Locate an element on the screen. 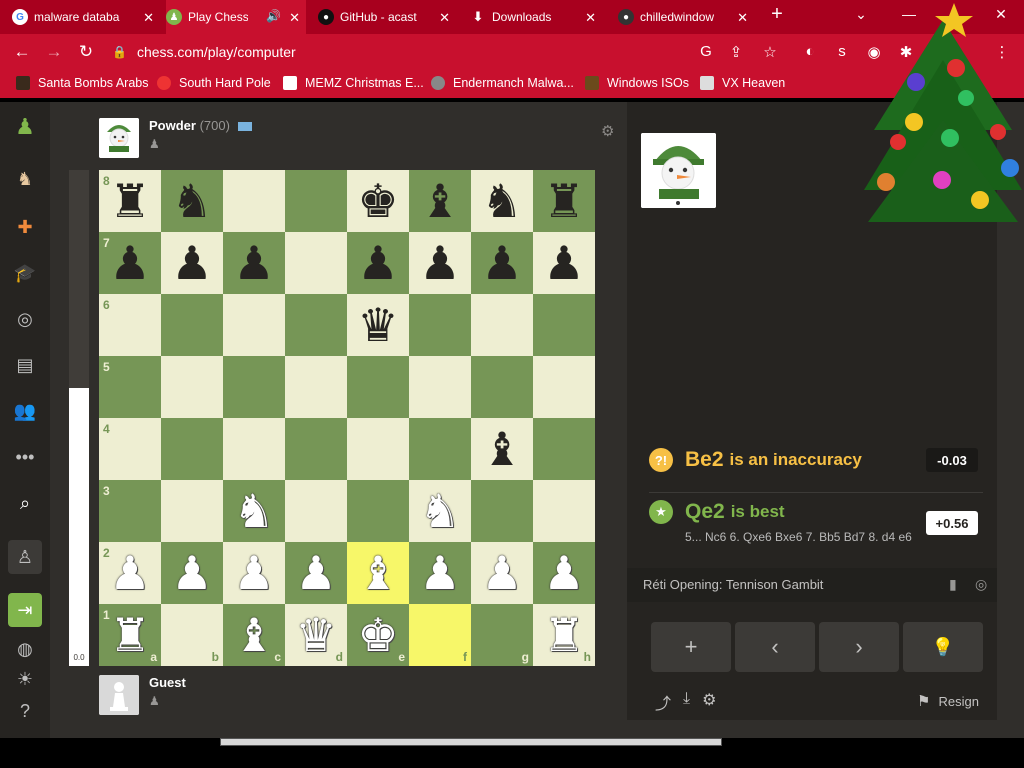  white-rook-icon: ♜ is located at coordinates (564, 635).